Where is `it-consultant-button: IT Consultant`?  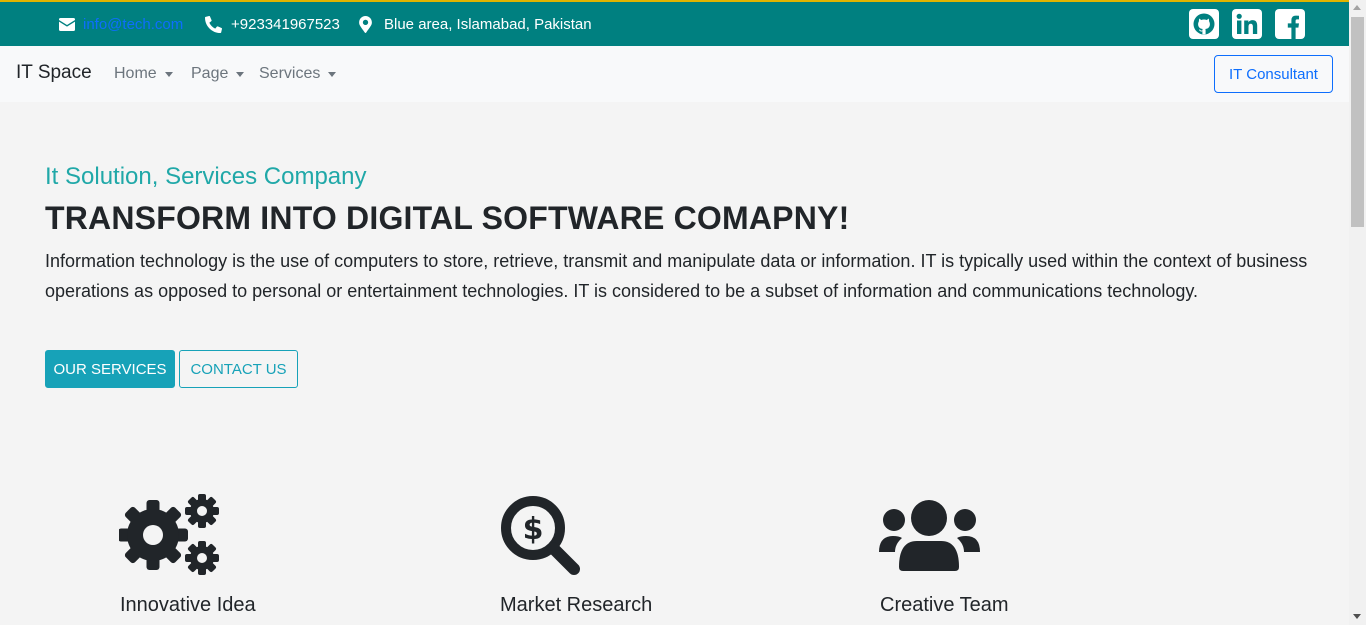 it-consultant-button: IT Consultant is located at coordinates (1273, 74).